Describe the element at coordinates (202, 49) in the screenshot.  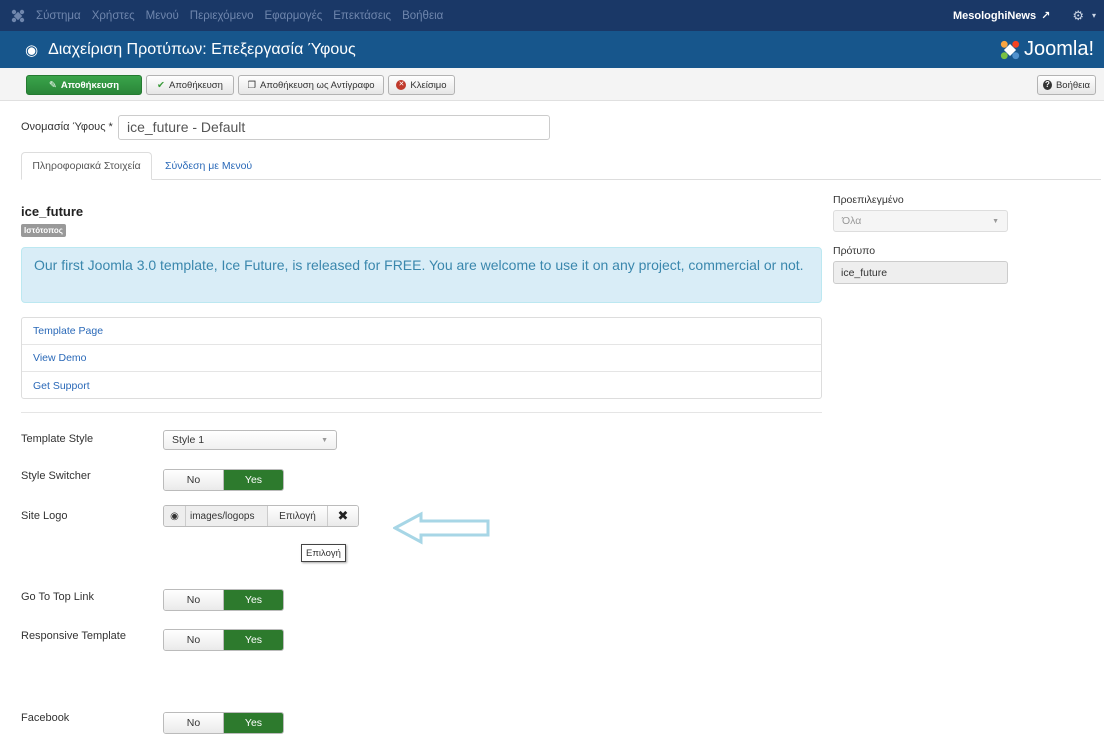
I see `page-title: Διαχείριση Προτύπων: Επεξεργασία Ύφους` at that location.